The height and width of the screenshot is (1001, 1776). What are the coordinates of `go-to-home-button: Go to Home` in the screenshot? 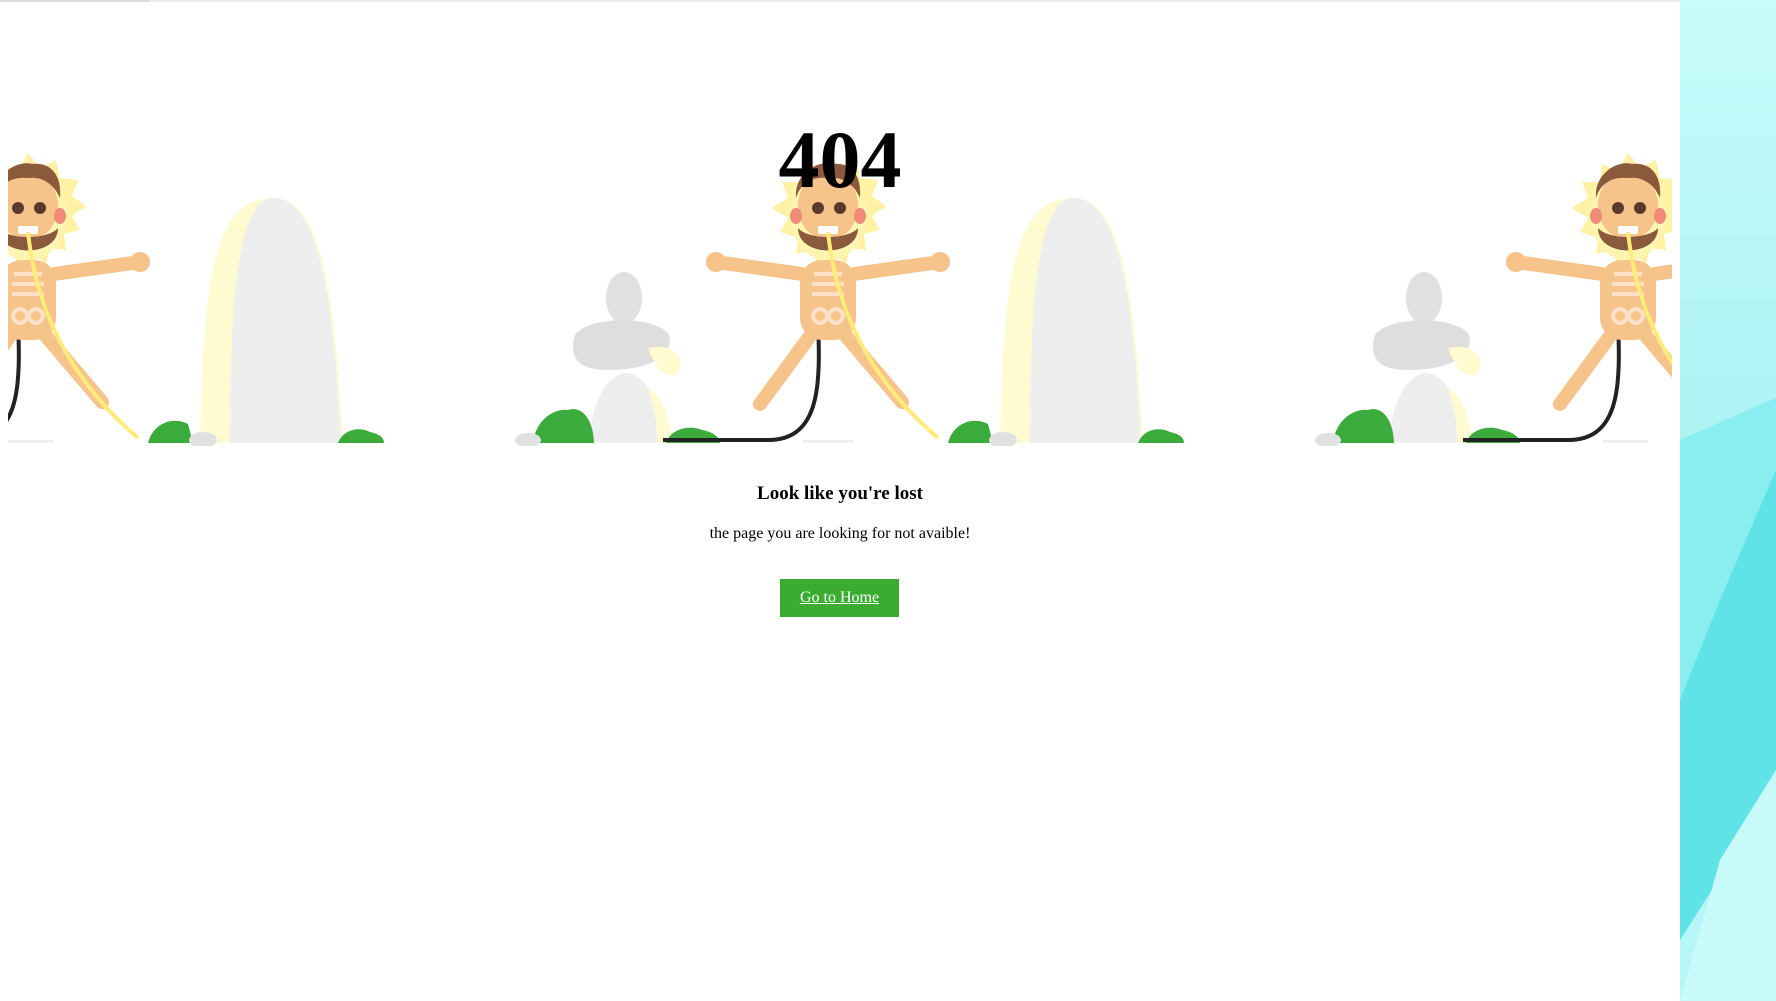 It's located at (839, 598).